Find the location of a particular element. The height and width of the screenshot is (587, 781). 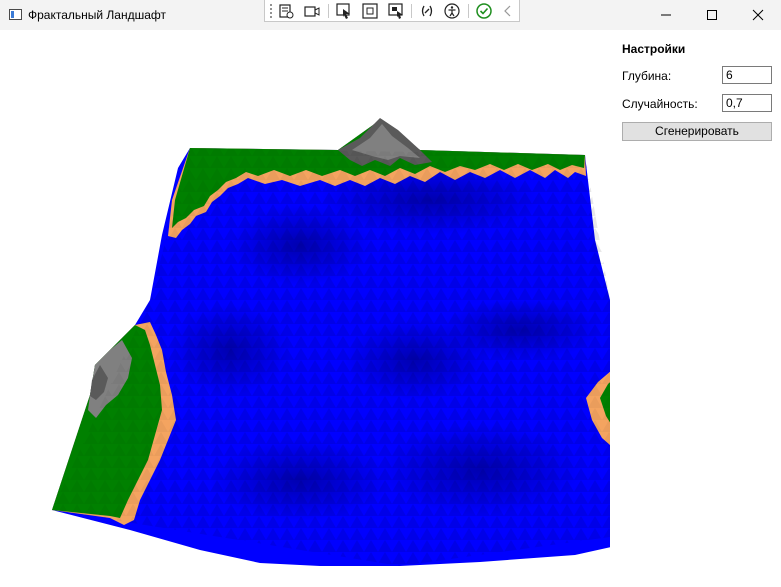

minimize-icon is located at coordinates (666, 15).